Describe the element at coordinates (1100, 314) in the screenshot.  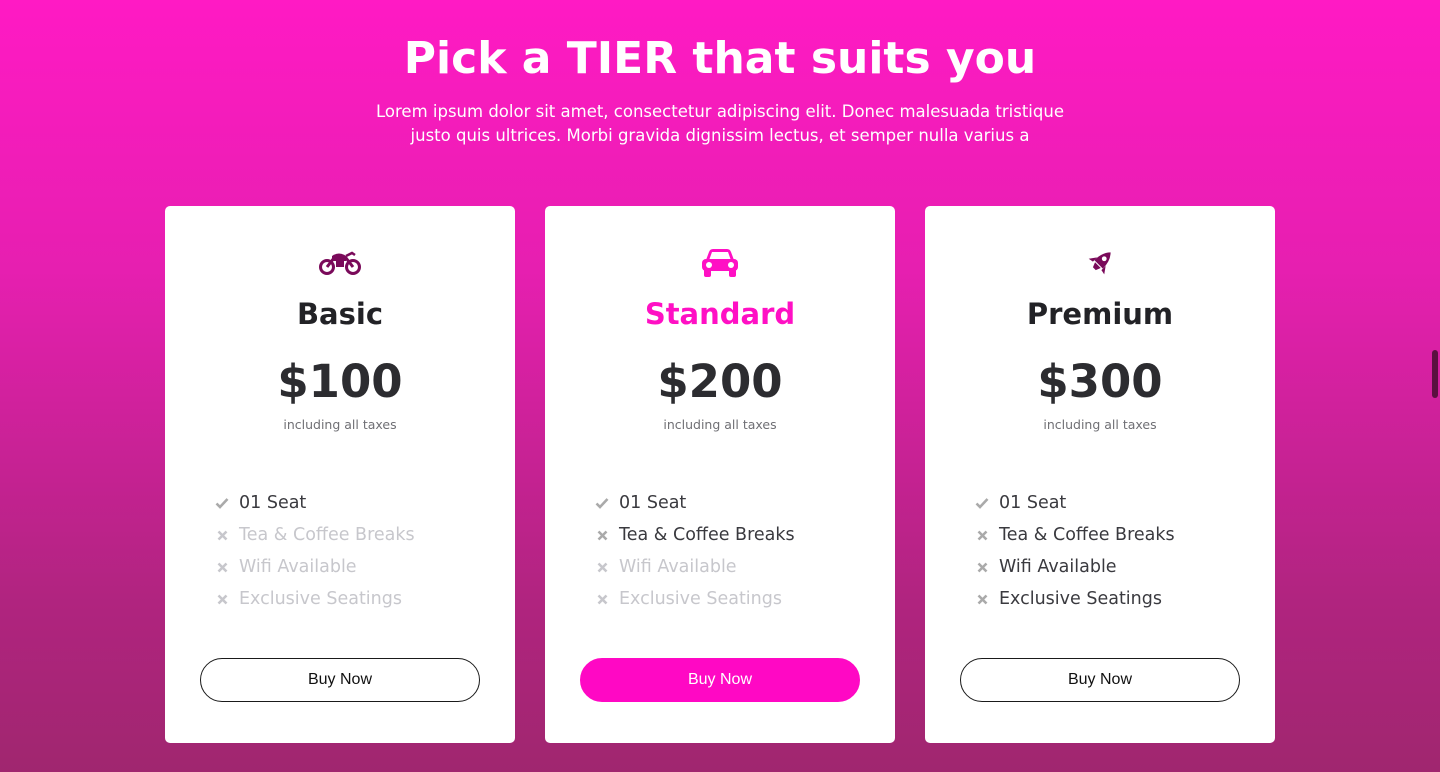
I see `tier-name: Premium` at that location.